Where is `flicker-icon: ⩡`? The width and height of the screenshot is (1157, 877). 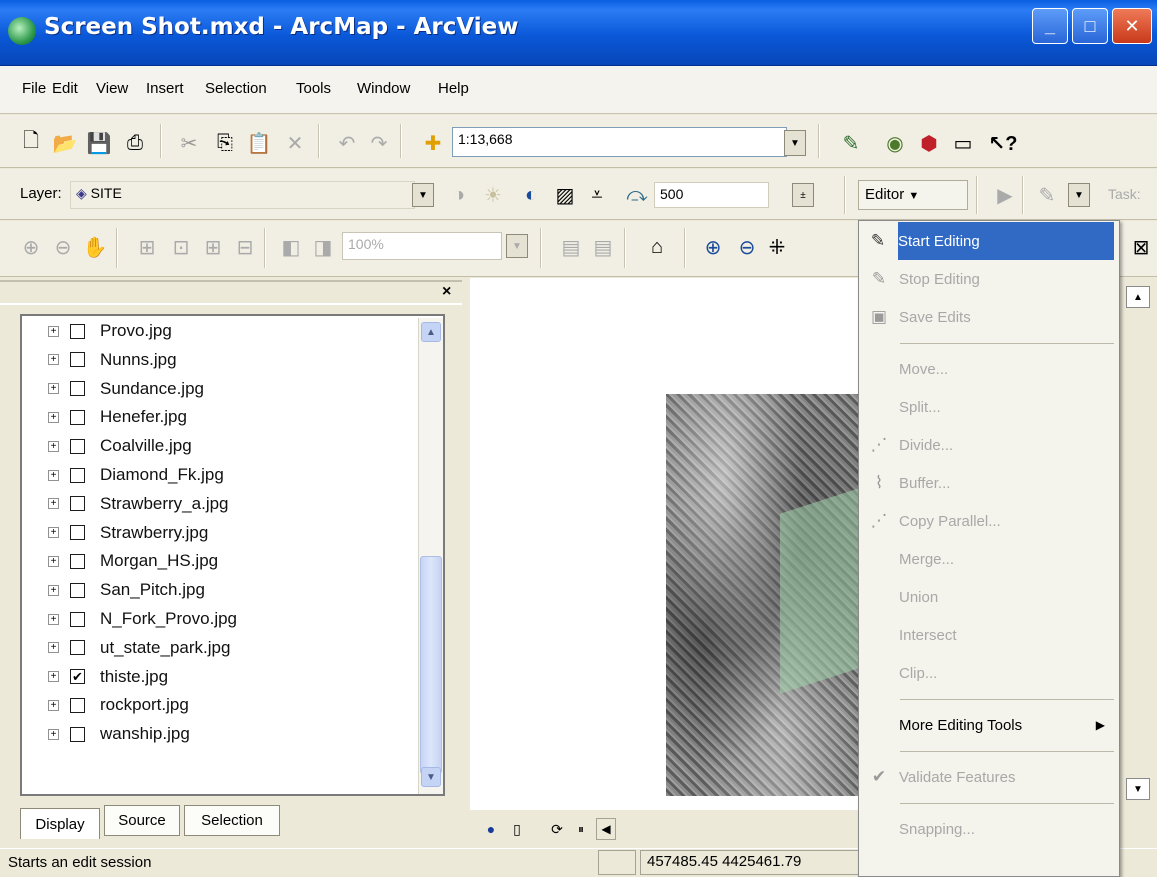 flicker-icon: ⩡ is located at coordinates (597, 195).